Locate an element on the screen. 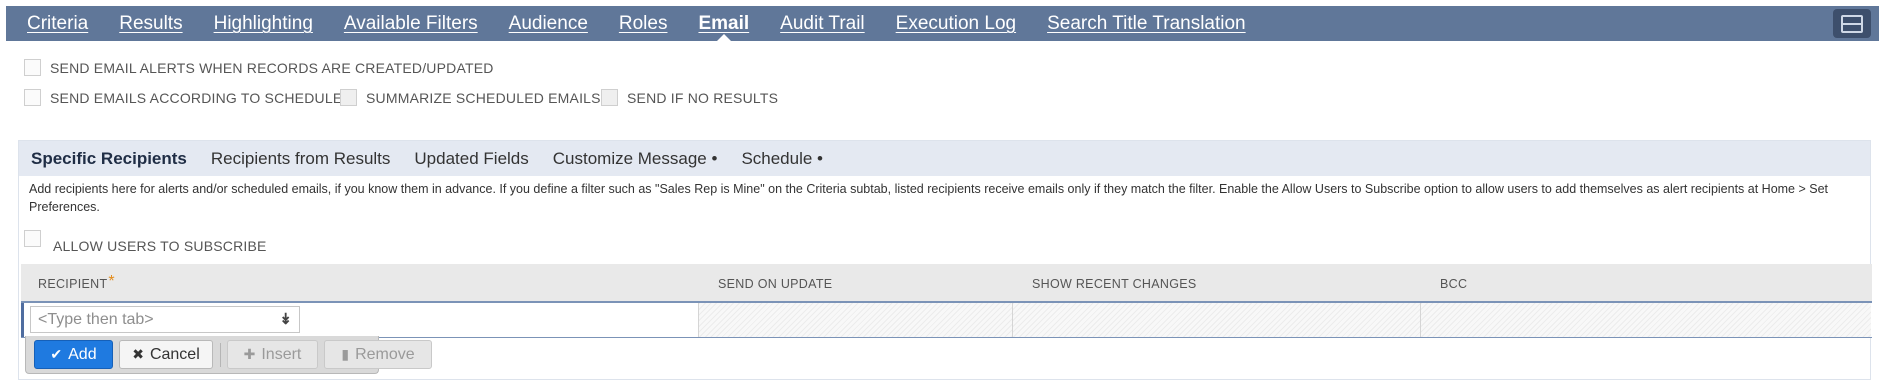  required-marker: * is located at coordinates (111, 281).